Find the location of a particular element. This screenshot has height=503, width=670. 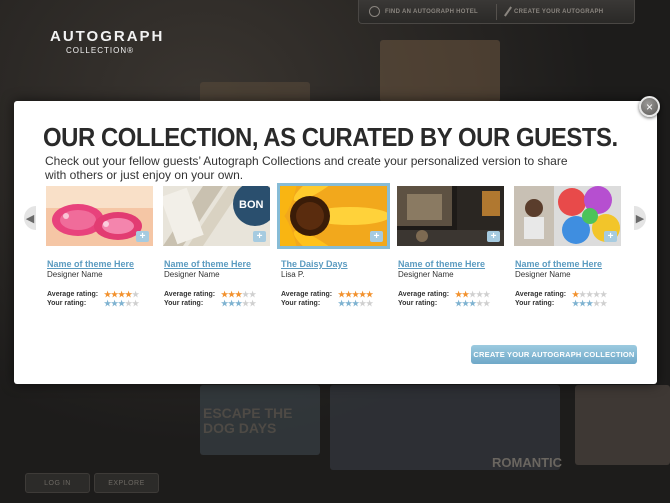

nav-create-autograph: CREATE YOUR AUTOGRAPH is located at coordinates (565, 11).